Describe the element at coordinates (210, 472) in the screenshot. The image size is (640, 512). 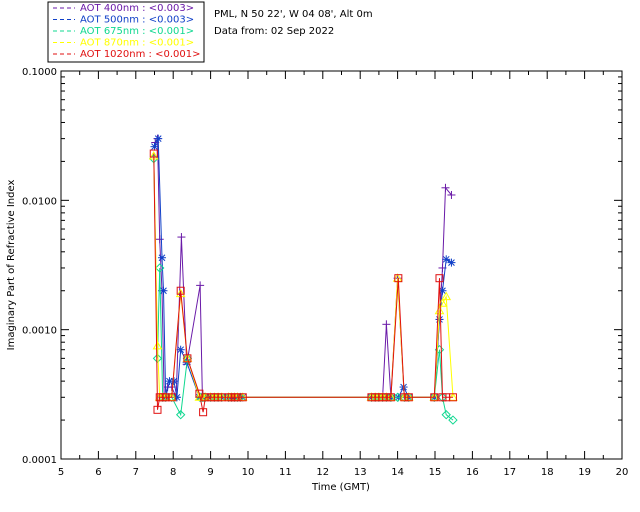
I see `x-tick-label: 9` at that location.